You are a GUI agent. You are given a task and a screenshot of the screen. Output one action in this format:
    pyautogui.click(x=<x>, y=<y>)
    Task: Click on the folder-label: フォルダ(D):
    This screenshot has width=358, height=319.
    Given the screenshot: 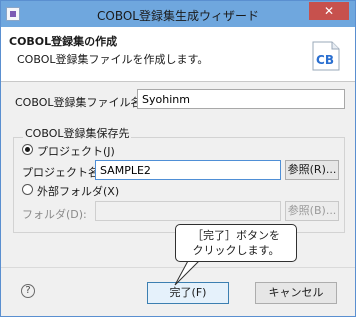 What is the action you would take?
    pyautogui.click(x=54, y=214)
    